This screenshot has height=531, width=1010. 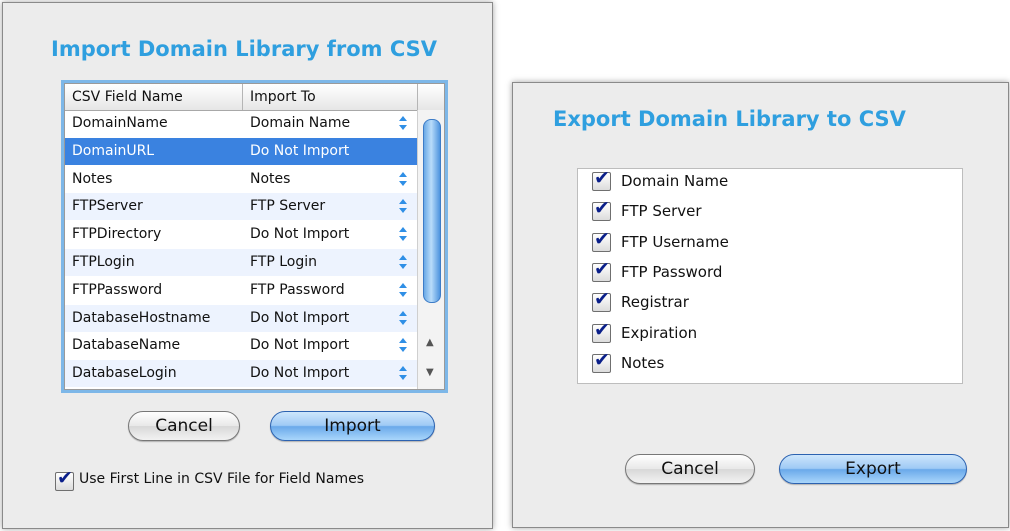 I want to click on table-row: FTPPassword FTP Password, so click(x=241, y=290).